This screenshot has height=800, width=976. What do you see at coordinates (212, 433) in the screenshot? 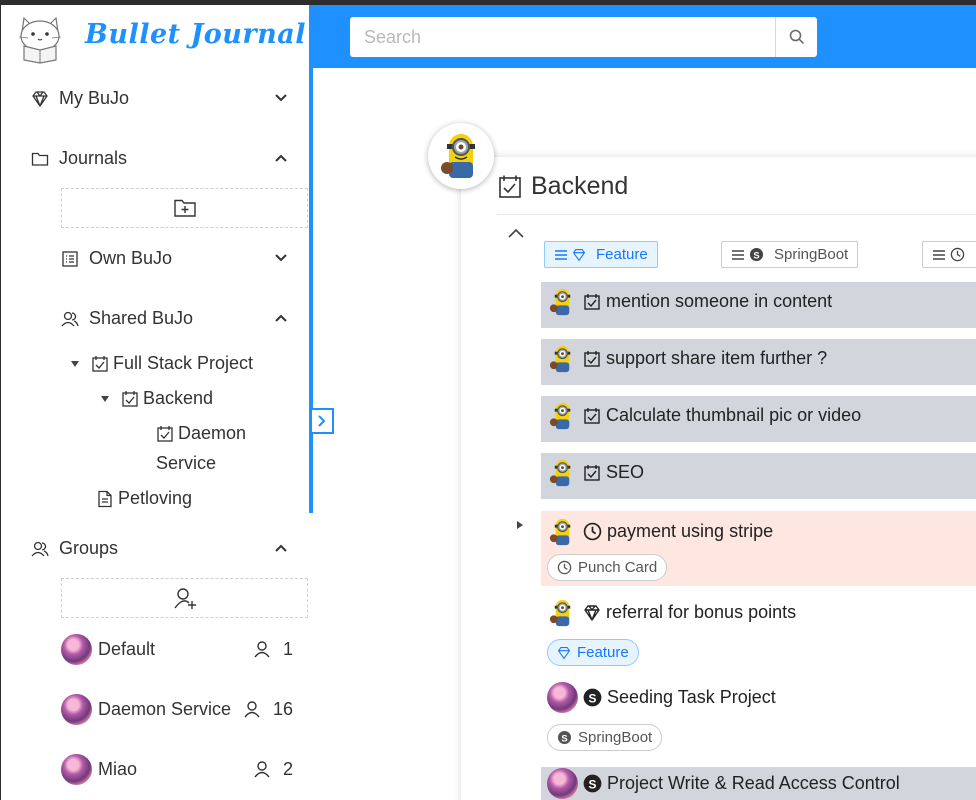
I see `tree-label-daemon-line1: Daemon` at bounding box center [212, 433].